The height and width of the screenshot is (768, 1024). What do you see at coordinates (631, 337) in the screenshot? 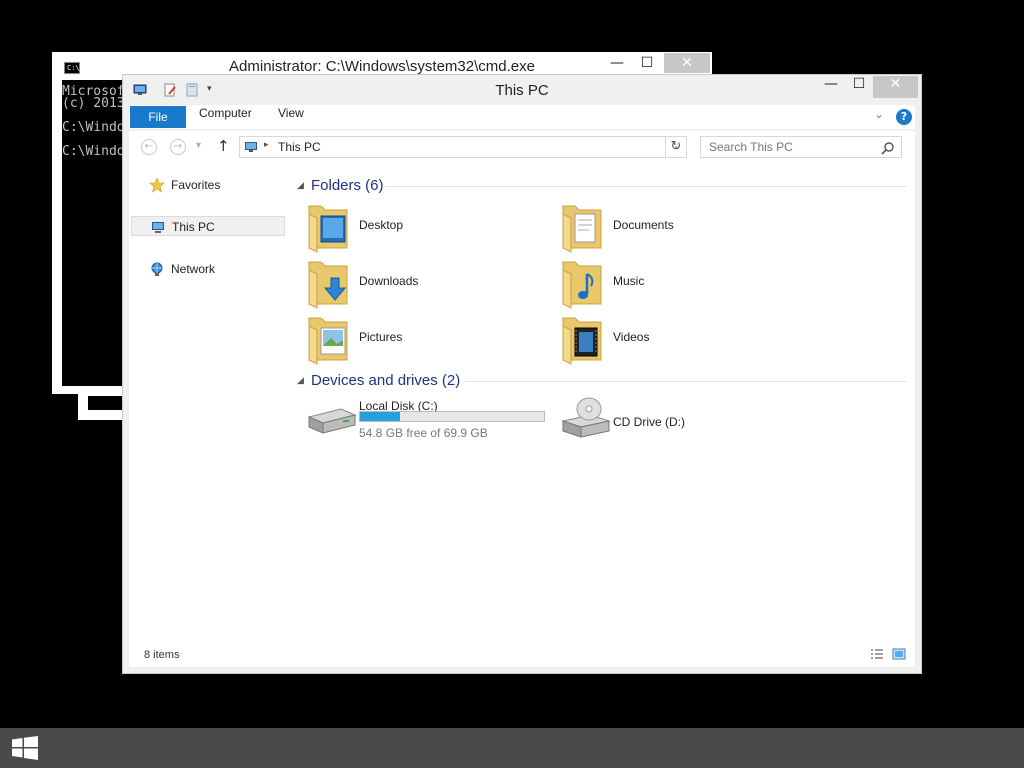
I see `folder-name: Videos` at bounding box center [631, 337].